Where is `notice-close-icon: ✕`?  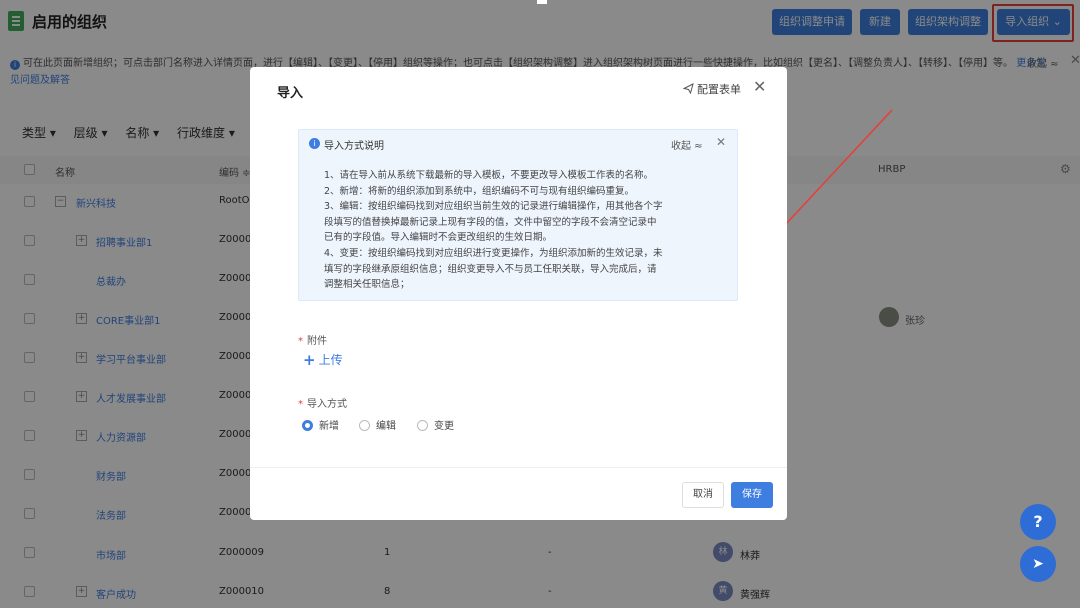
notice-close-icon: ✕ is located at coordinates (721, 142).